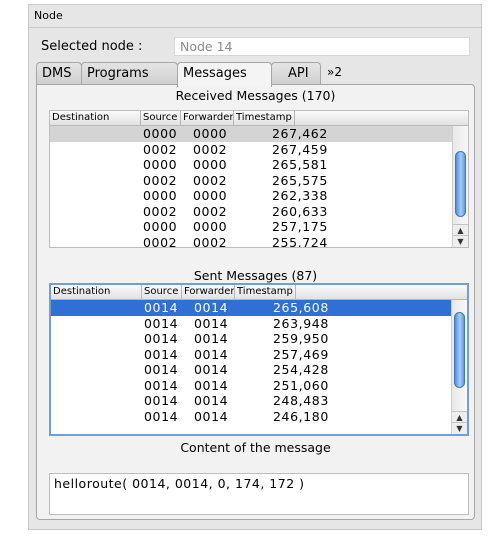 This screenshot has height=536, width=489. Describe the element at coordinates (255, 275) in the screenshot. I see `sent-messages-title: Sent Messages (87)` at that location.